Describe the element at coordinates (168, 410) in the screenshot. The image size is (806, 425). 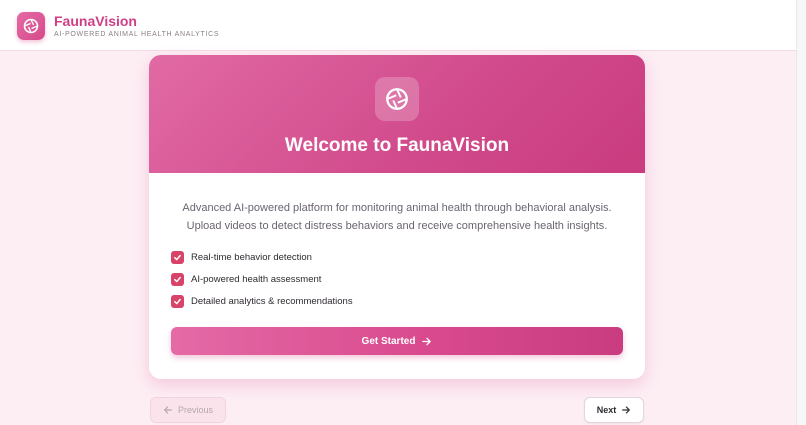
I see `arrow-left-icon` at that location.